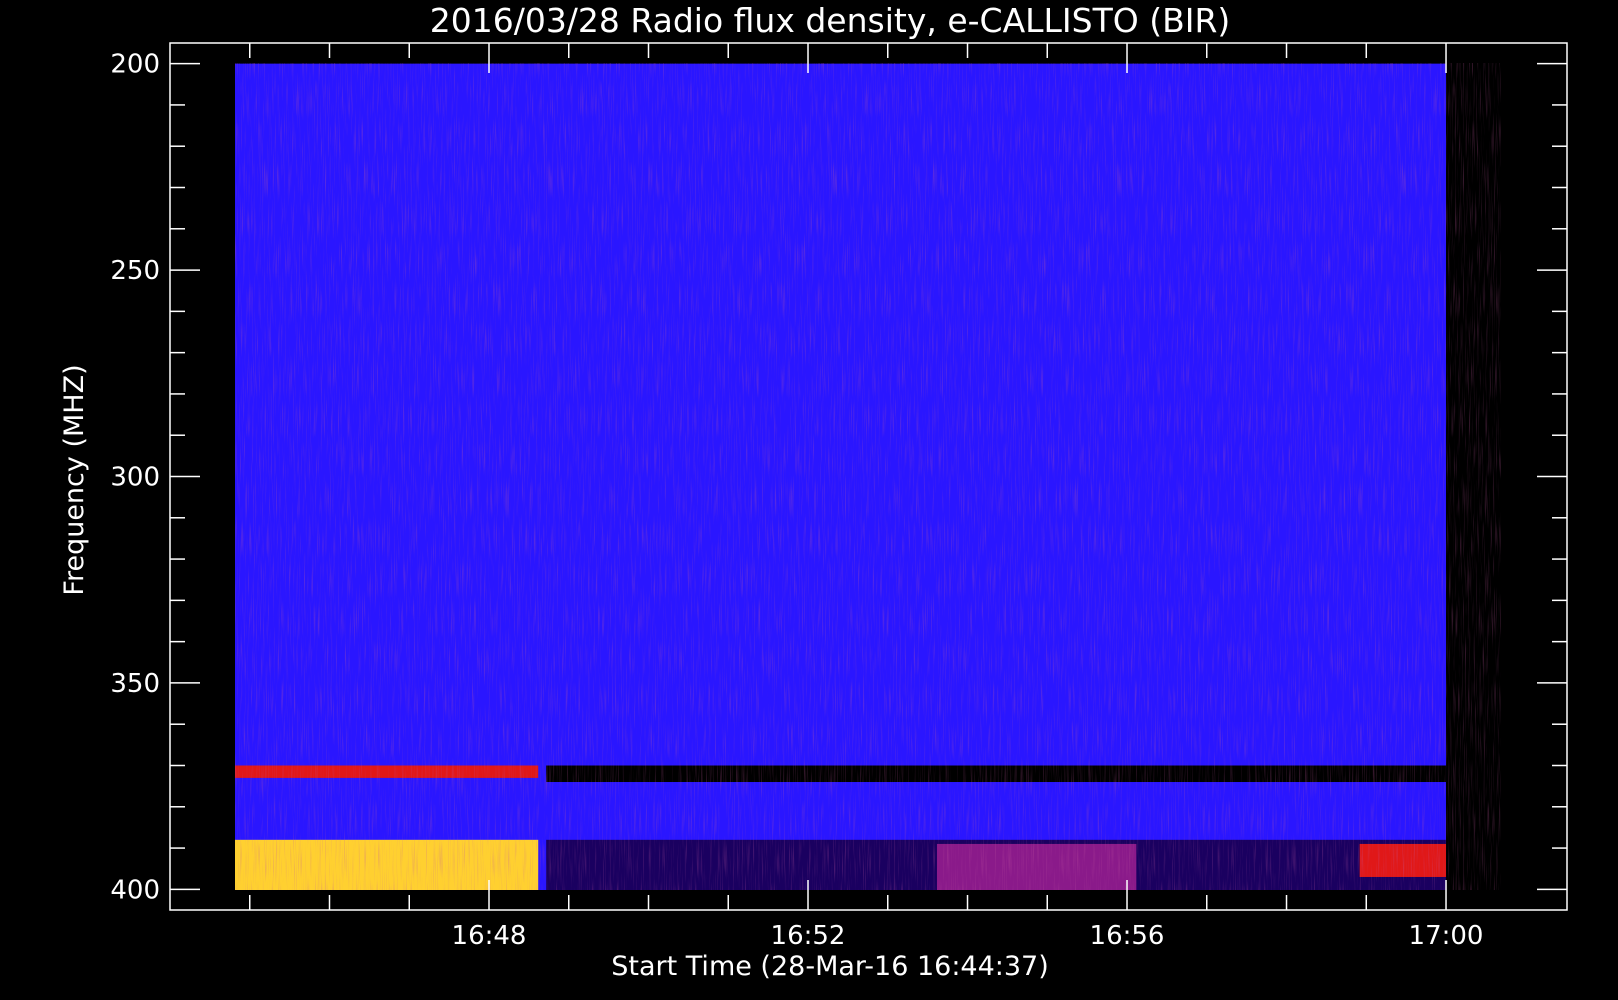  Describe the element at coordinates (135, 890) in the screenshot. I see `y-tick-label-4: 400` at that location.